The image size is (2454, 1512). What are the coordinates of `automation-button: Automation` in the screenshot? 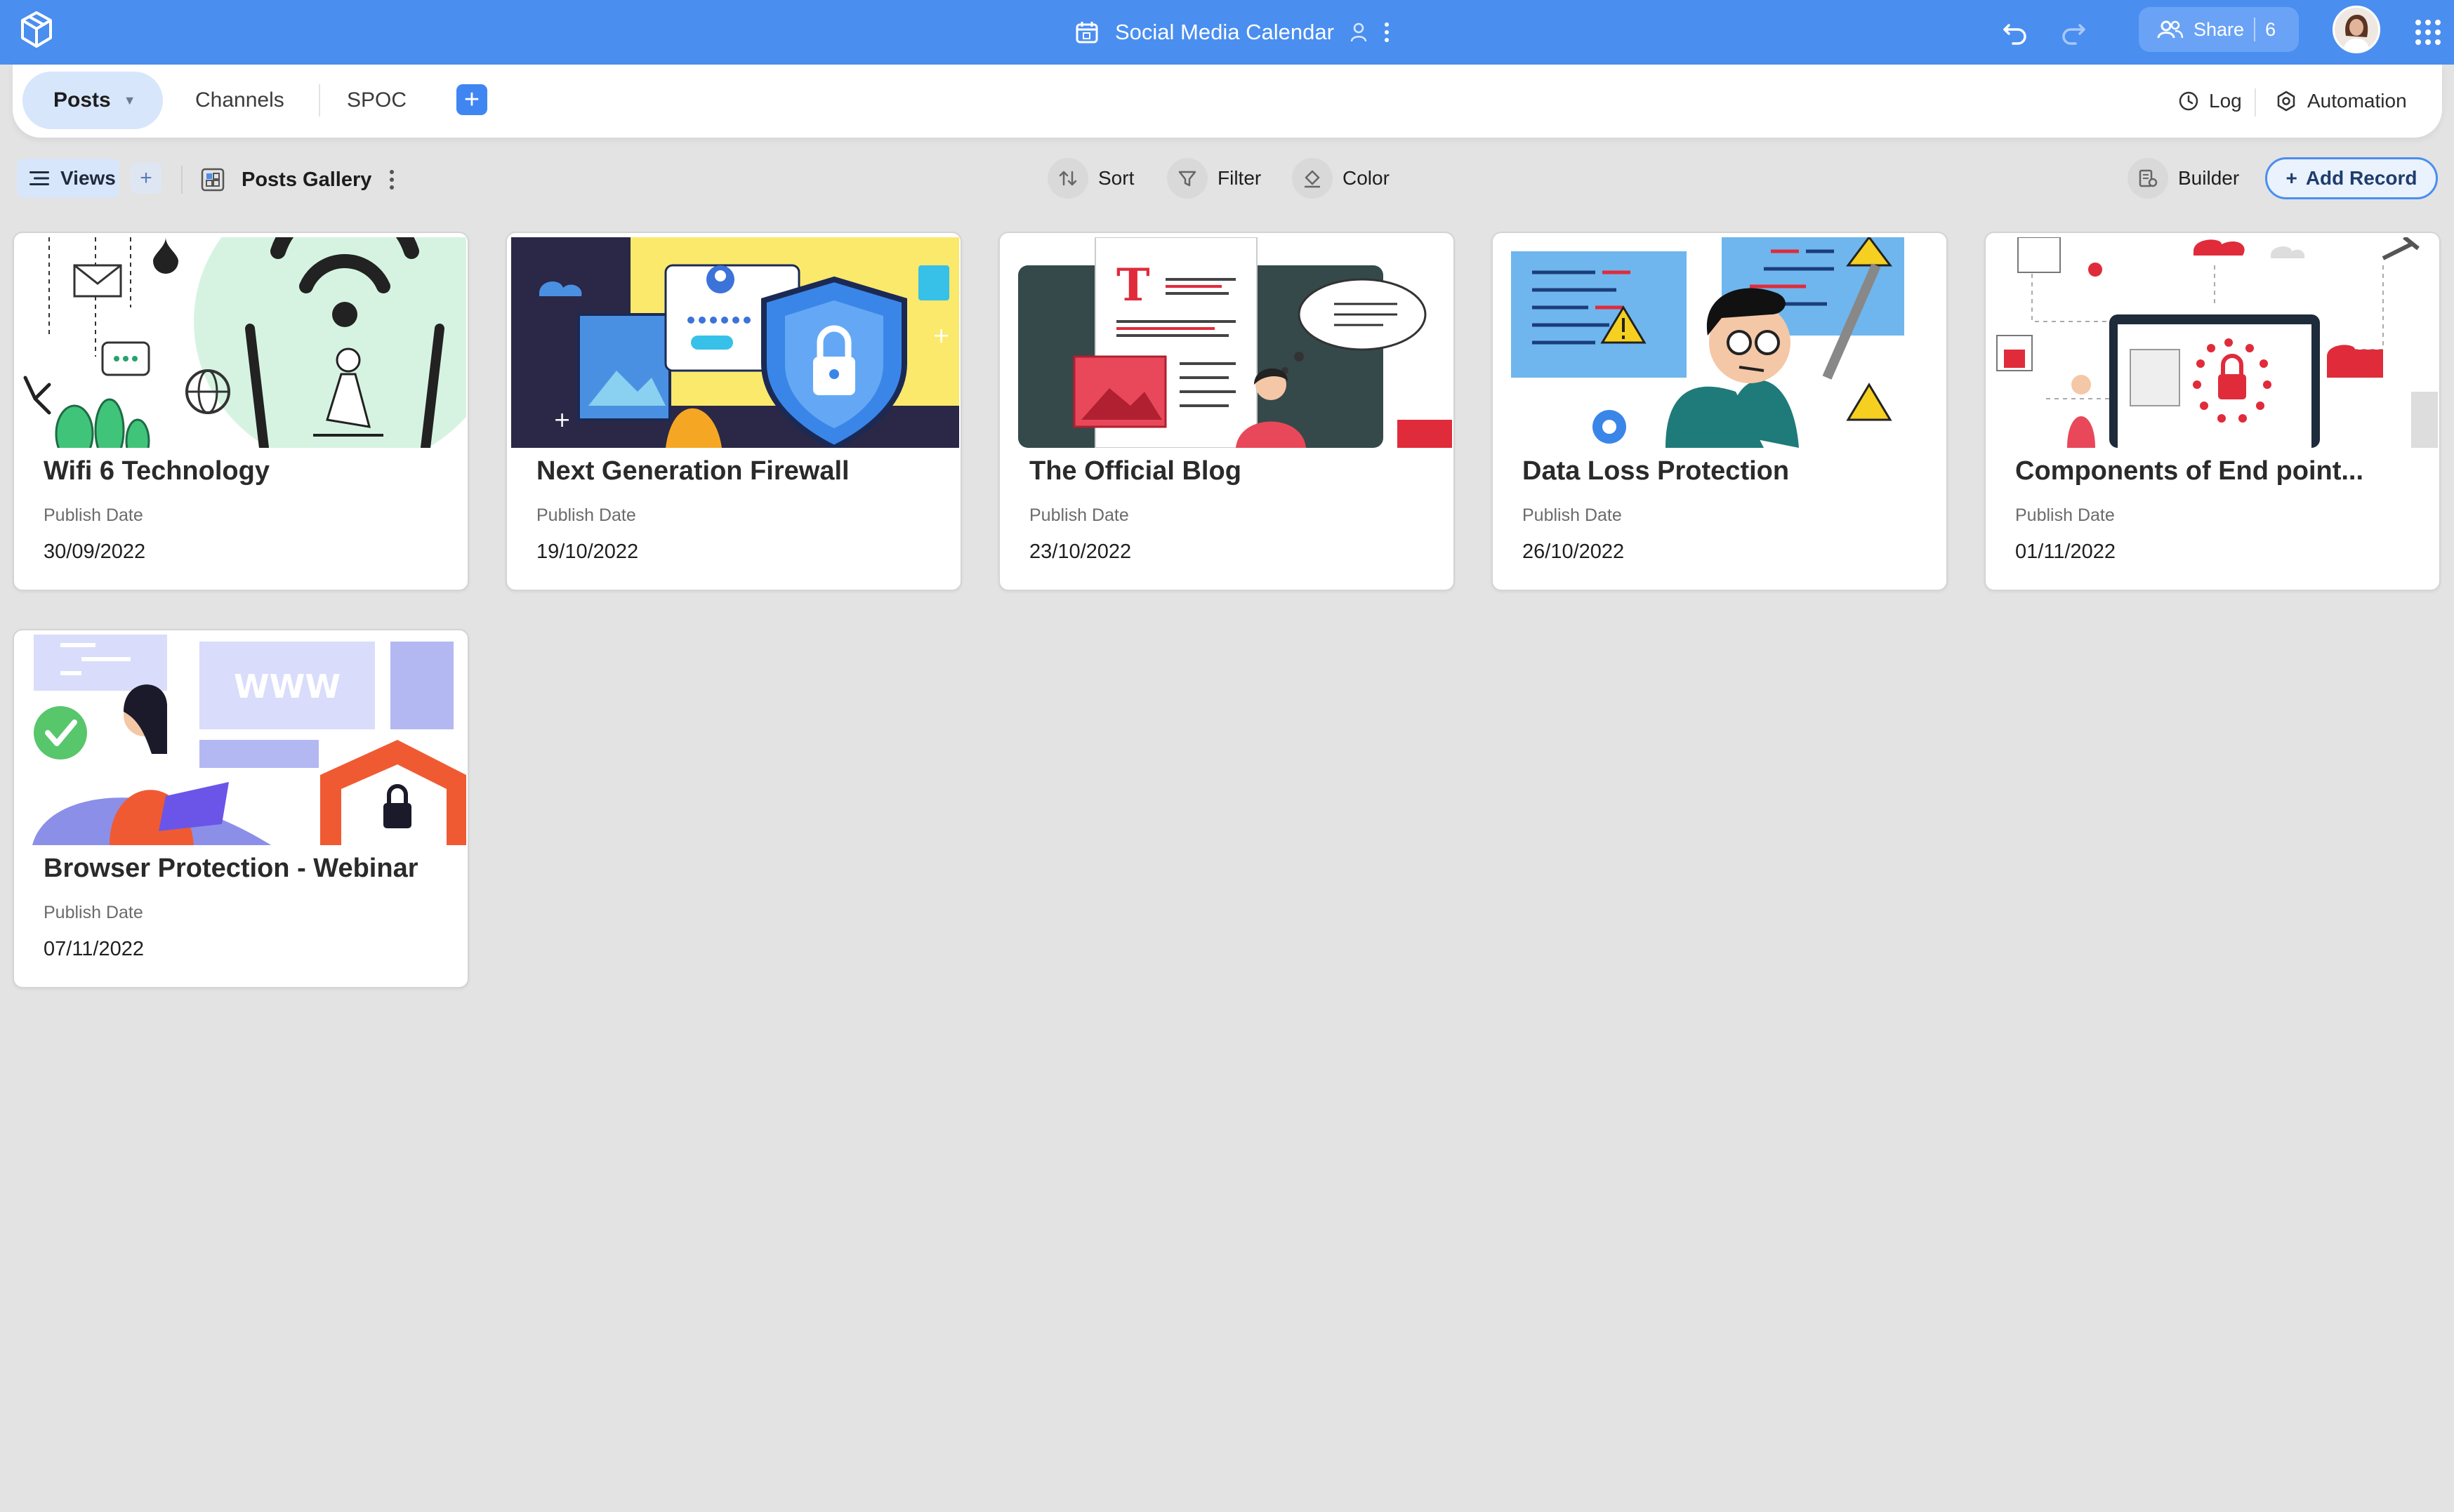 It's located at (2341, 101).